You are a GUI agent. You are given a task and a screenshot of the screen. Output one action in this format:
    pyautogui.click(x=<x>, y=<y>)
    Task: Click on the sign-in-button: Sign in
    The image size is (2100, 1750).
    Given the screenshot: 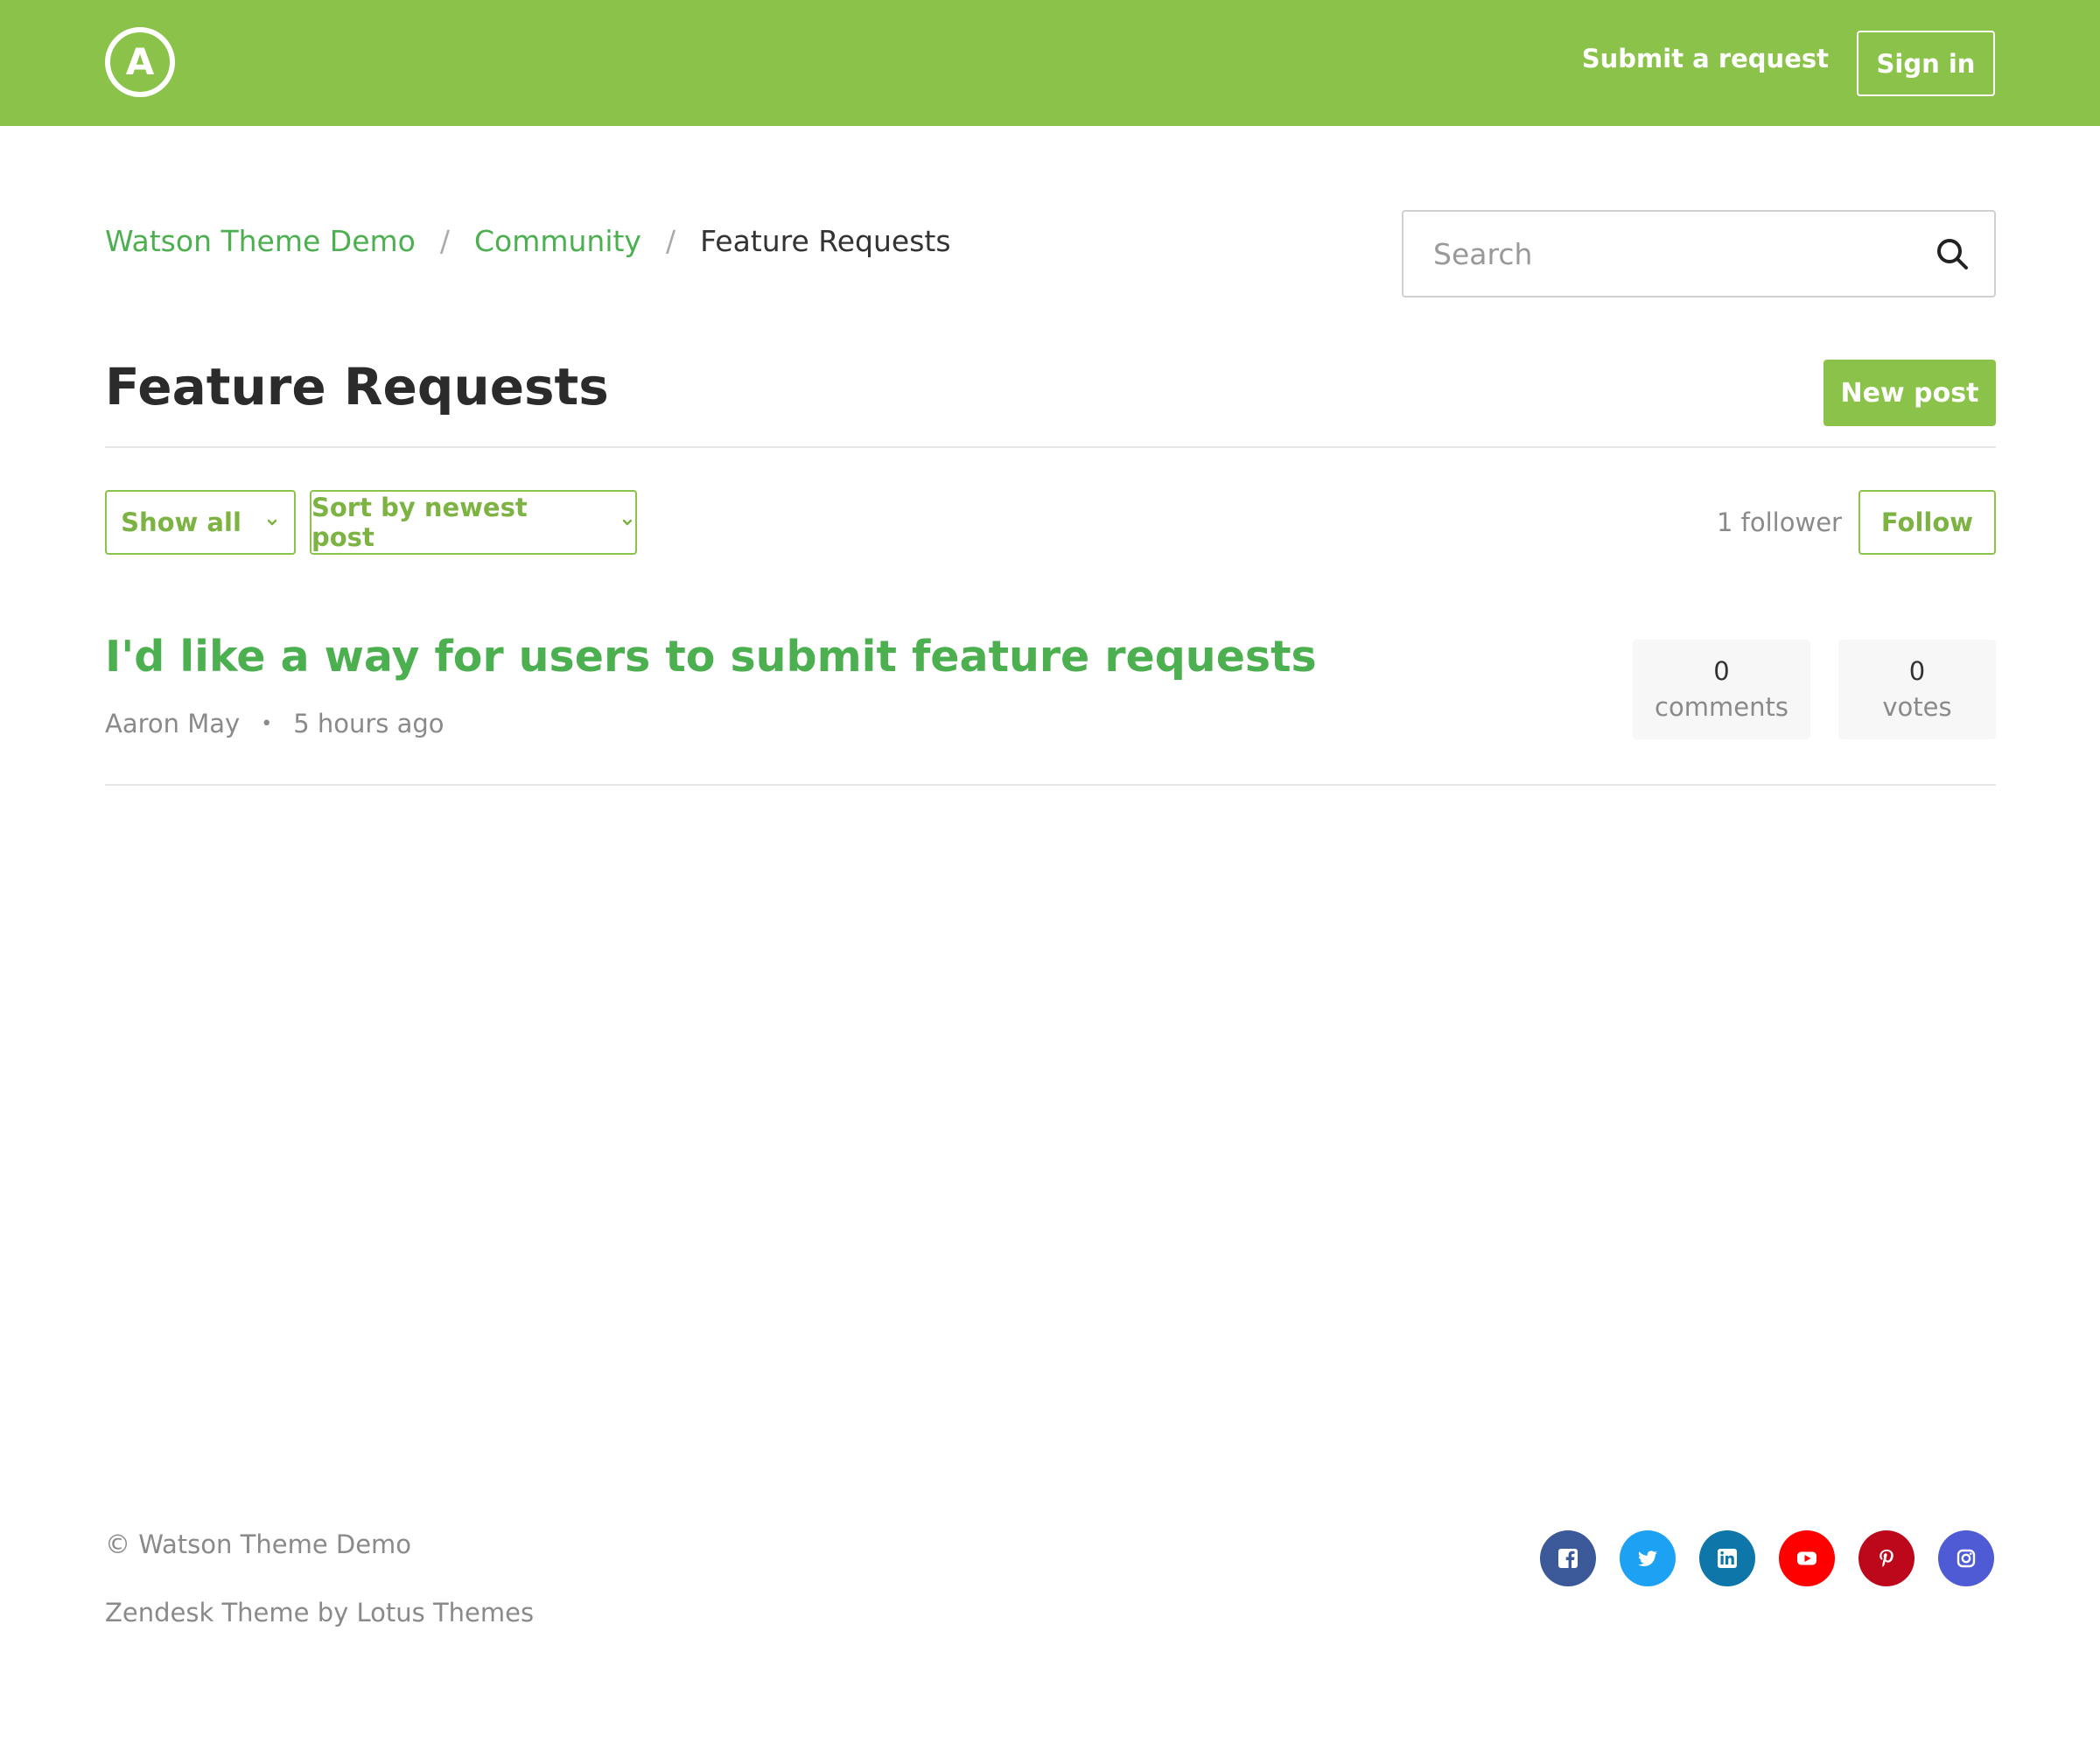 What is the action you would take?
    pyautogui.click(x=1926, y=63)
    